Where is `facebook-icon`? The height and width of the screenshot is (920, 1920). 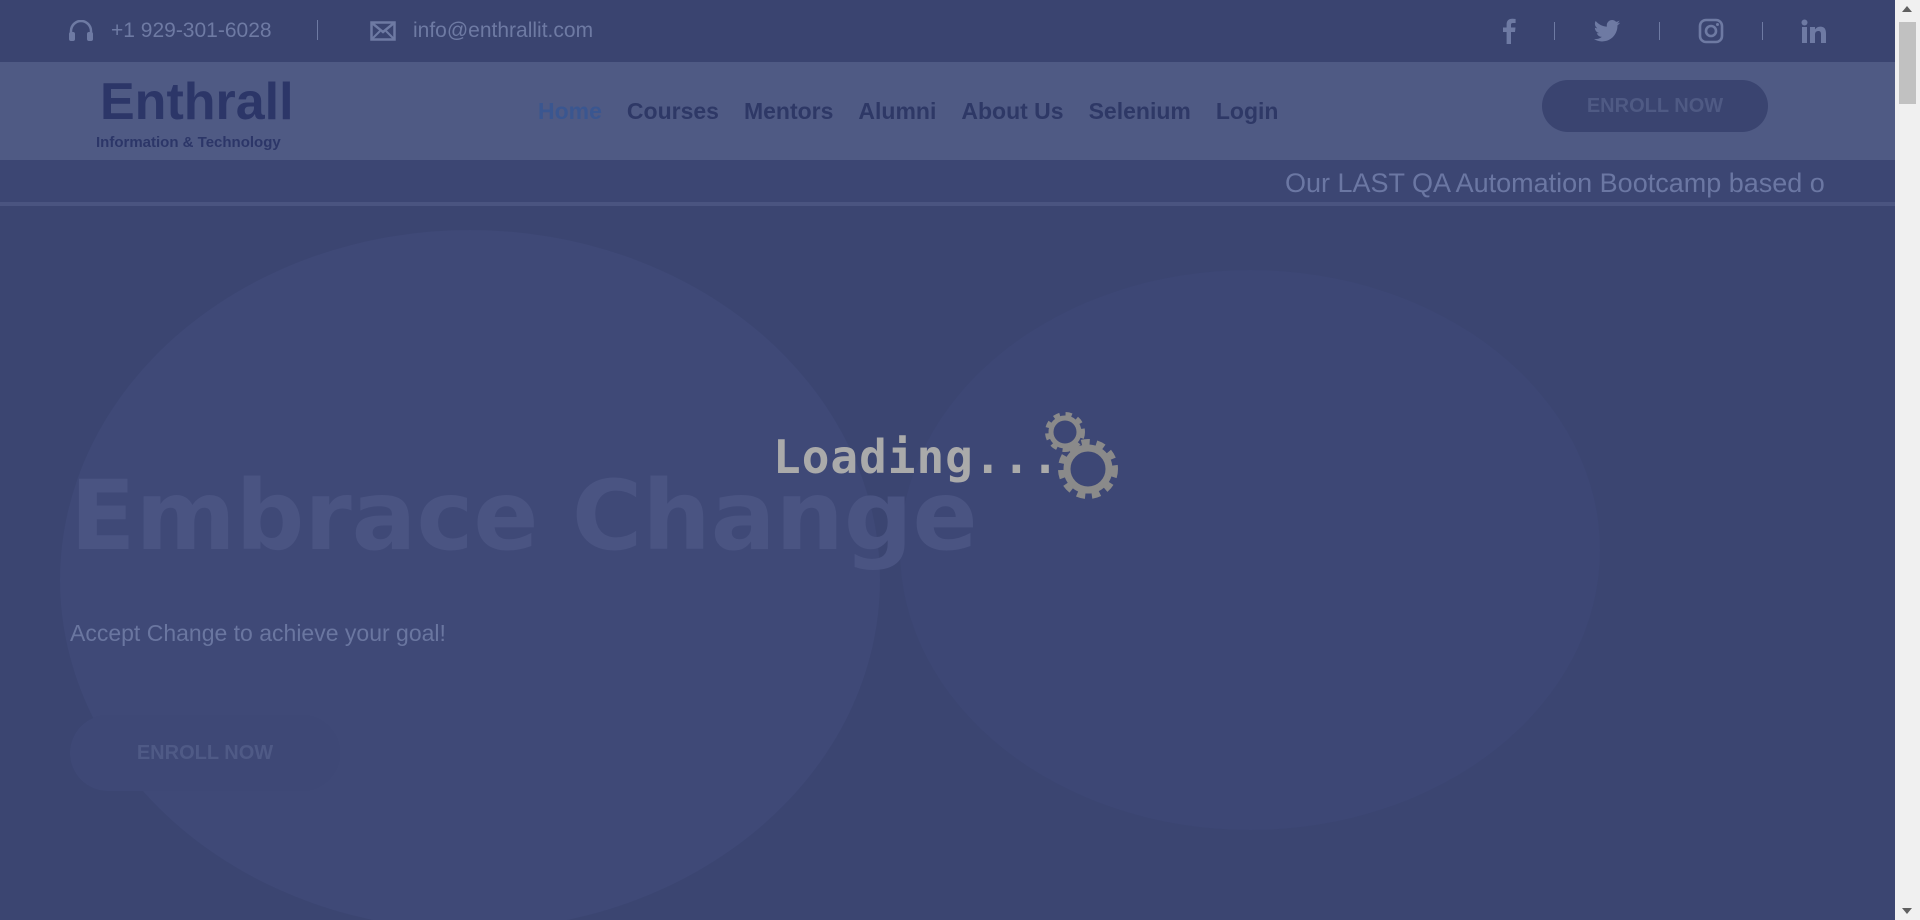 facebook-icon is located at coordinates (1509, 31).